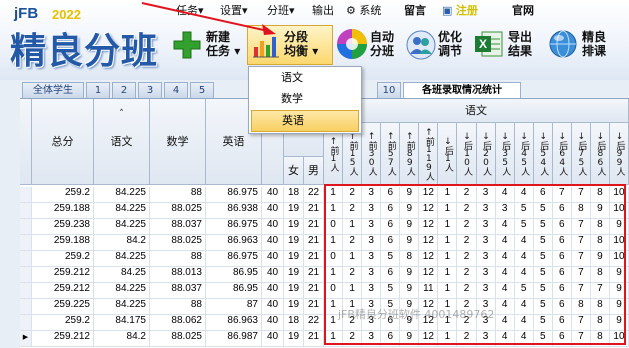 The image size is (629, 348). Describe the element at coordinates (391, 154) in the screenshot. I see `header-segment: ↑ 前57人` at that location.